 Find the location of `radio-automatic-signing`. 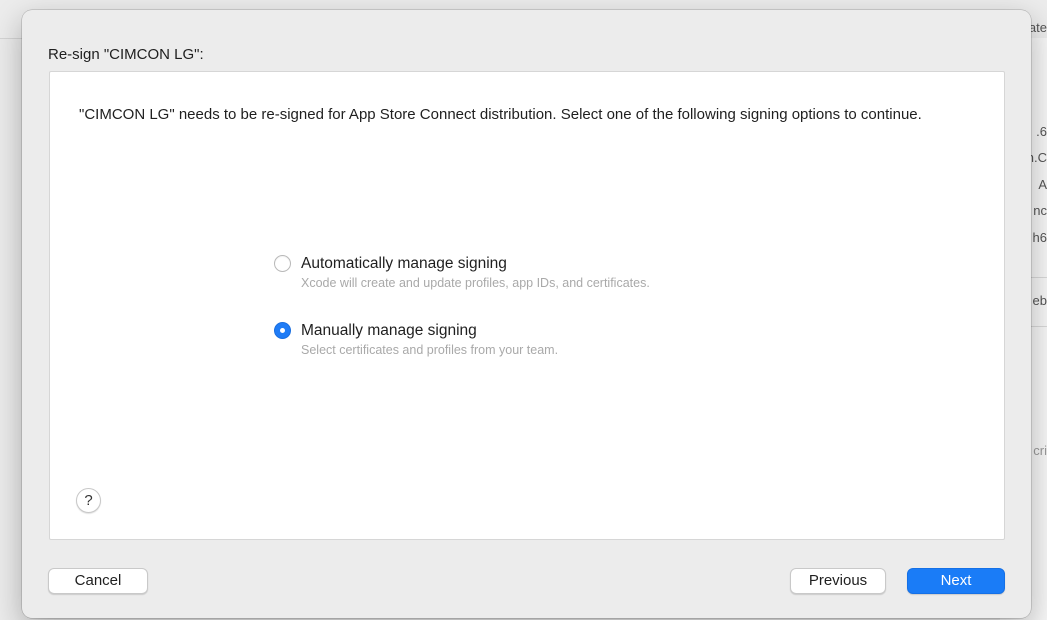

radio-automatic-signing is located at coordinates (282, 263).